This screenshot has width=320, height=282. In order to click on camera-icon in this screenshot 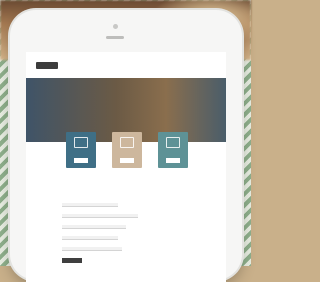, I will do `click(115, 26)`.